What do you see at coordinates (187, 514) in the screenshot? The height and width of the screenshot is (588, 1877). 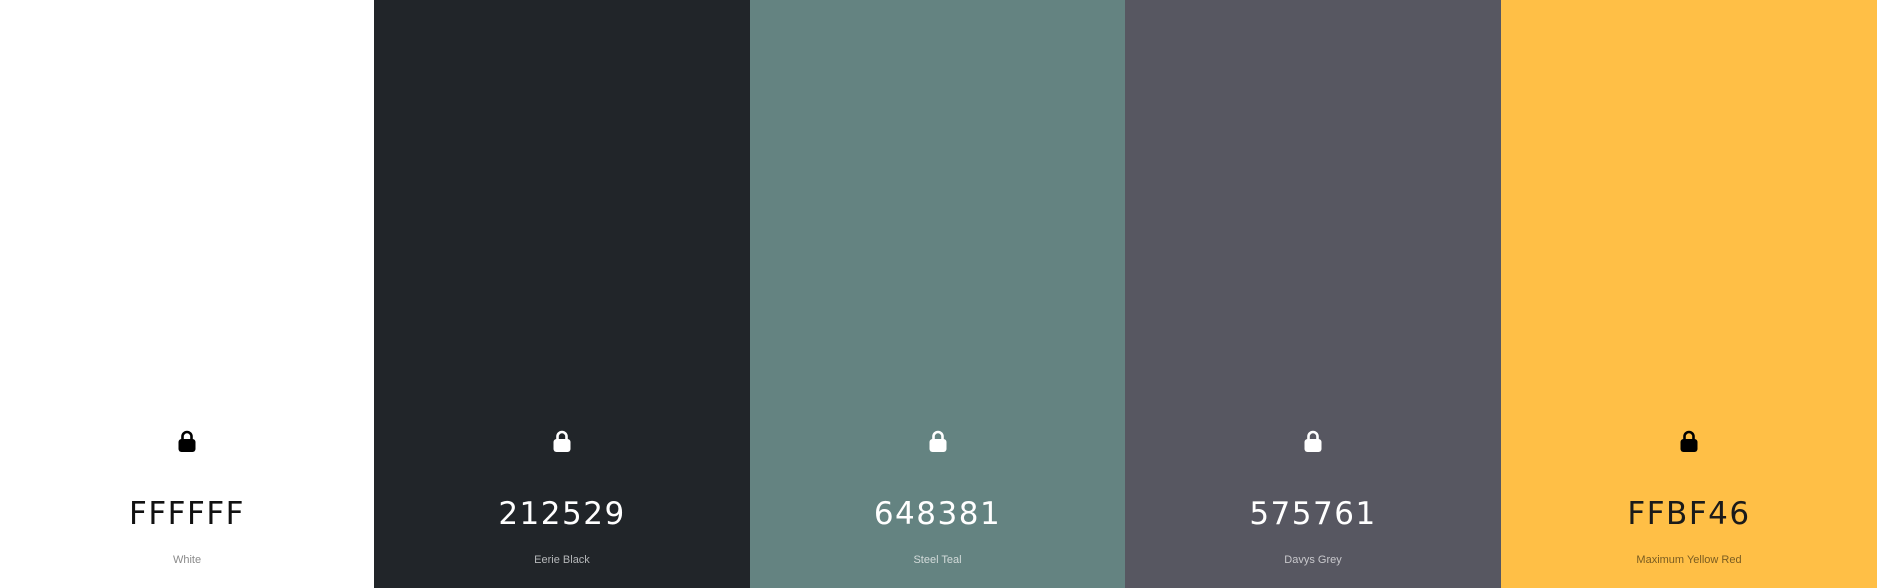 I see `hex-code: FFFFFF` at bounding box center [187, 514].